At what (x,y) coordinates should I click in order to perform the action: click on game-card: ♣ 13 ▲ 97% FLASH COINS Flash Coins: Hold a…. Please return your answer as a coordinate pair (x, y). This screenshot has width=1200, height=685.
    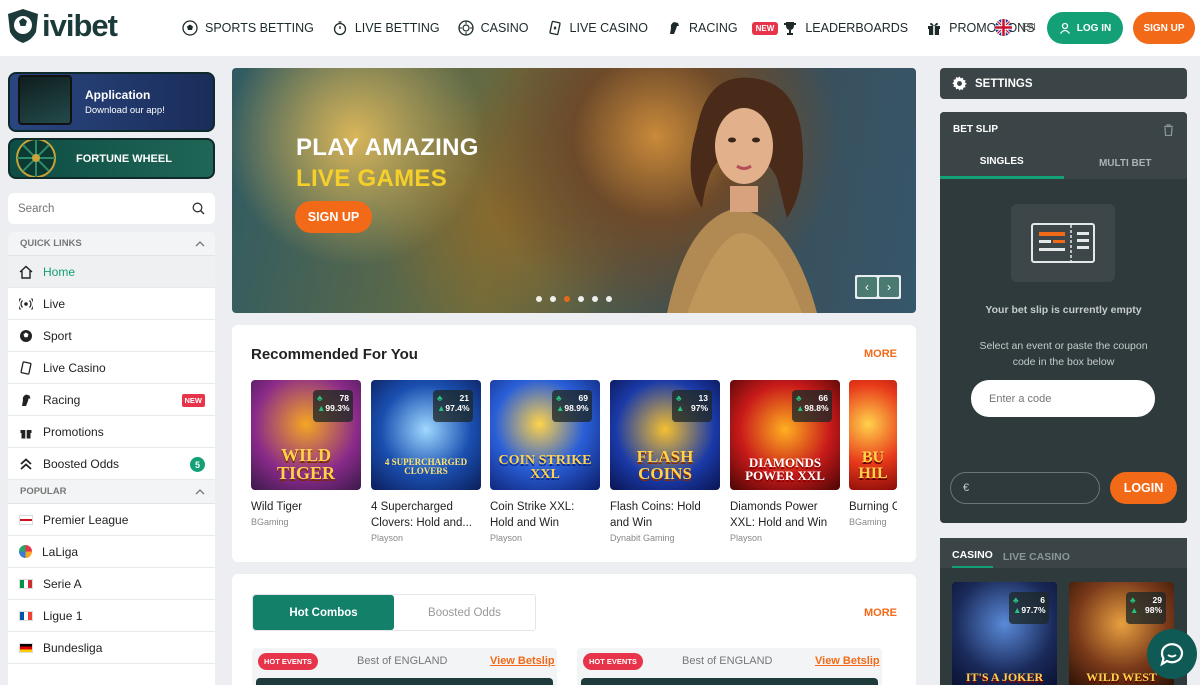
    Looking at the image, I should click on (665, 461).